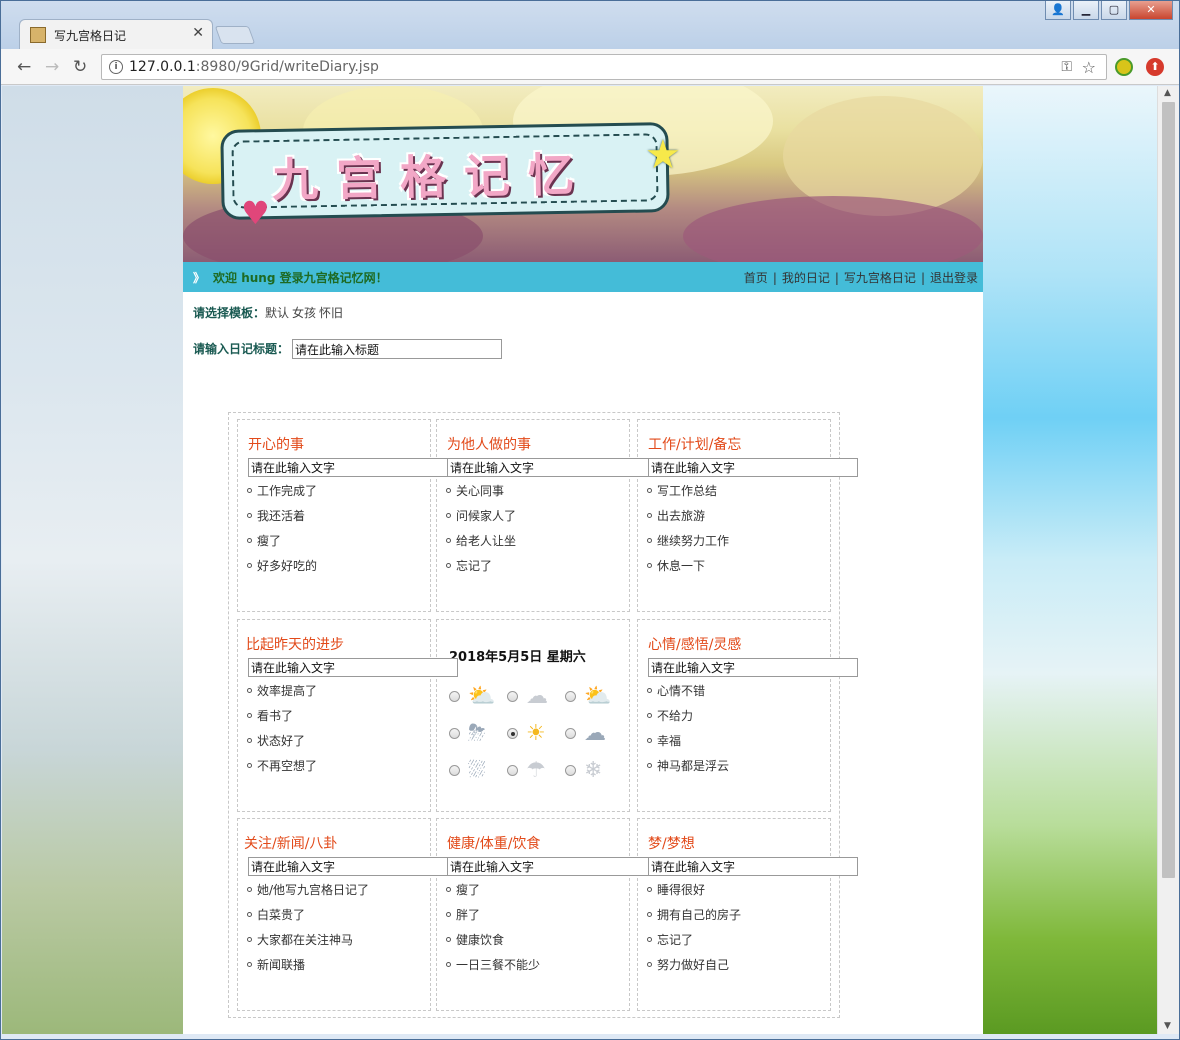 The height and width of the screenshot is (1040, 1180). What do you see at coordinates (675, 940) in the screenshot?
I see `suggestion-text: 忘记了` at bounding box center [675, 940].